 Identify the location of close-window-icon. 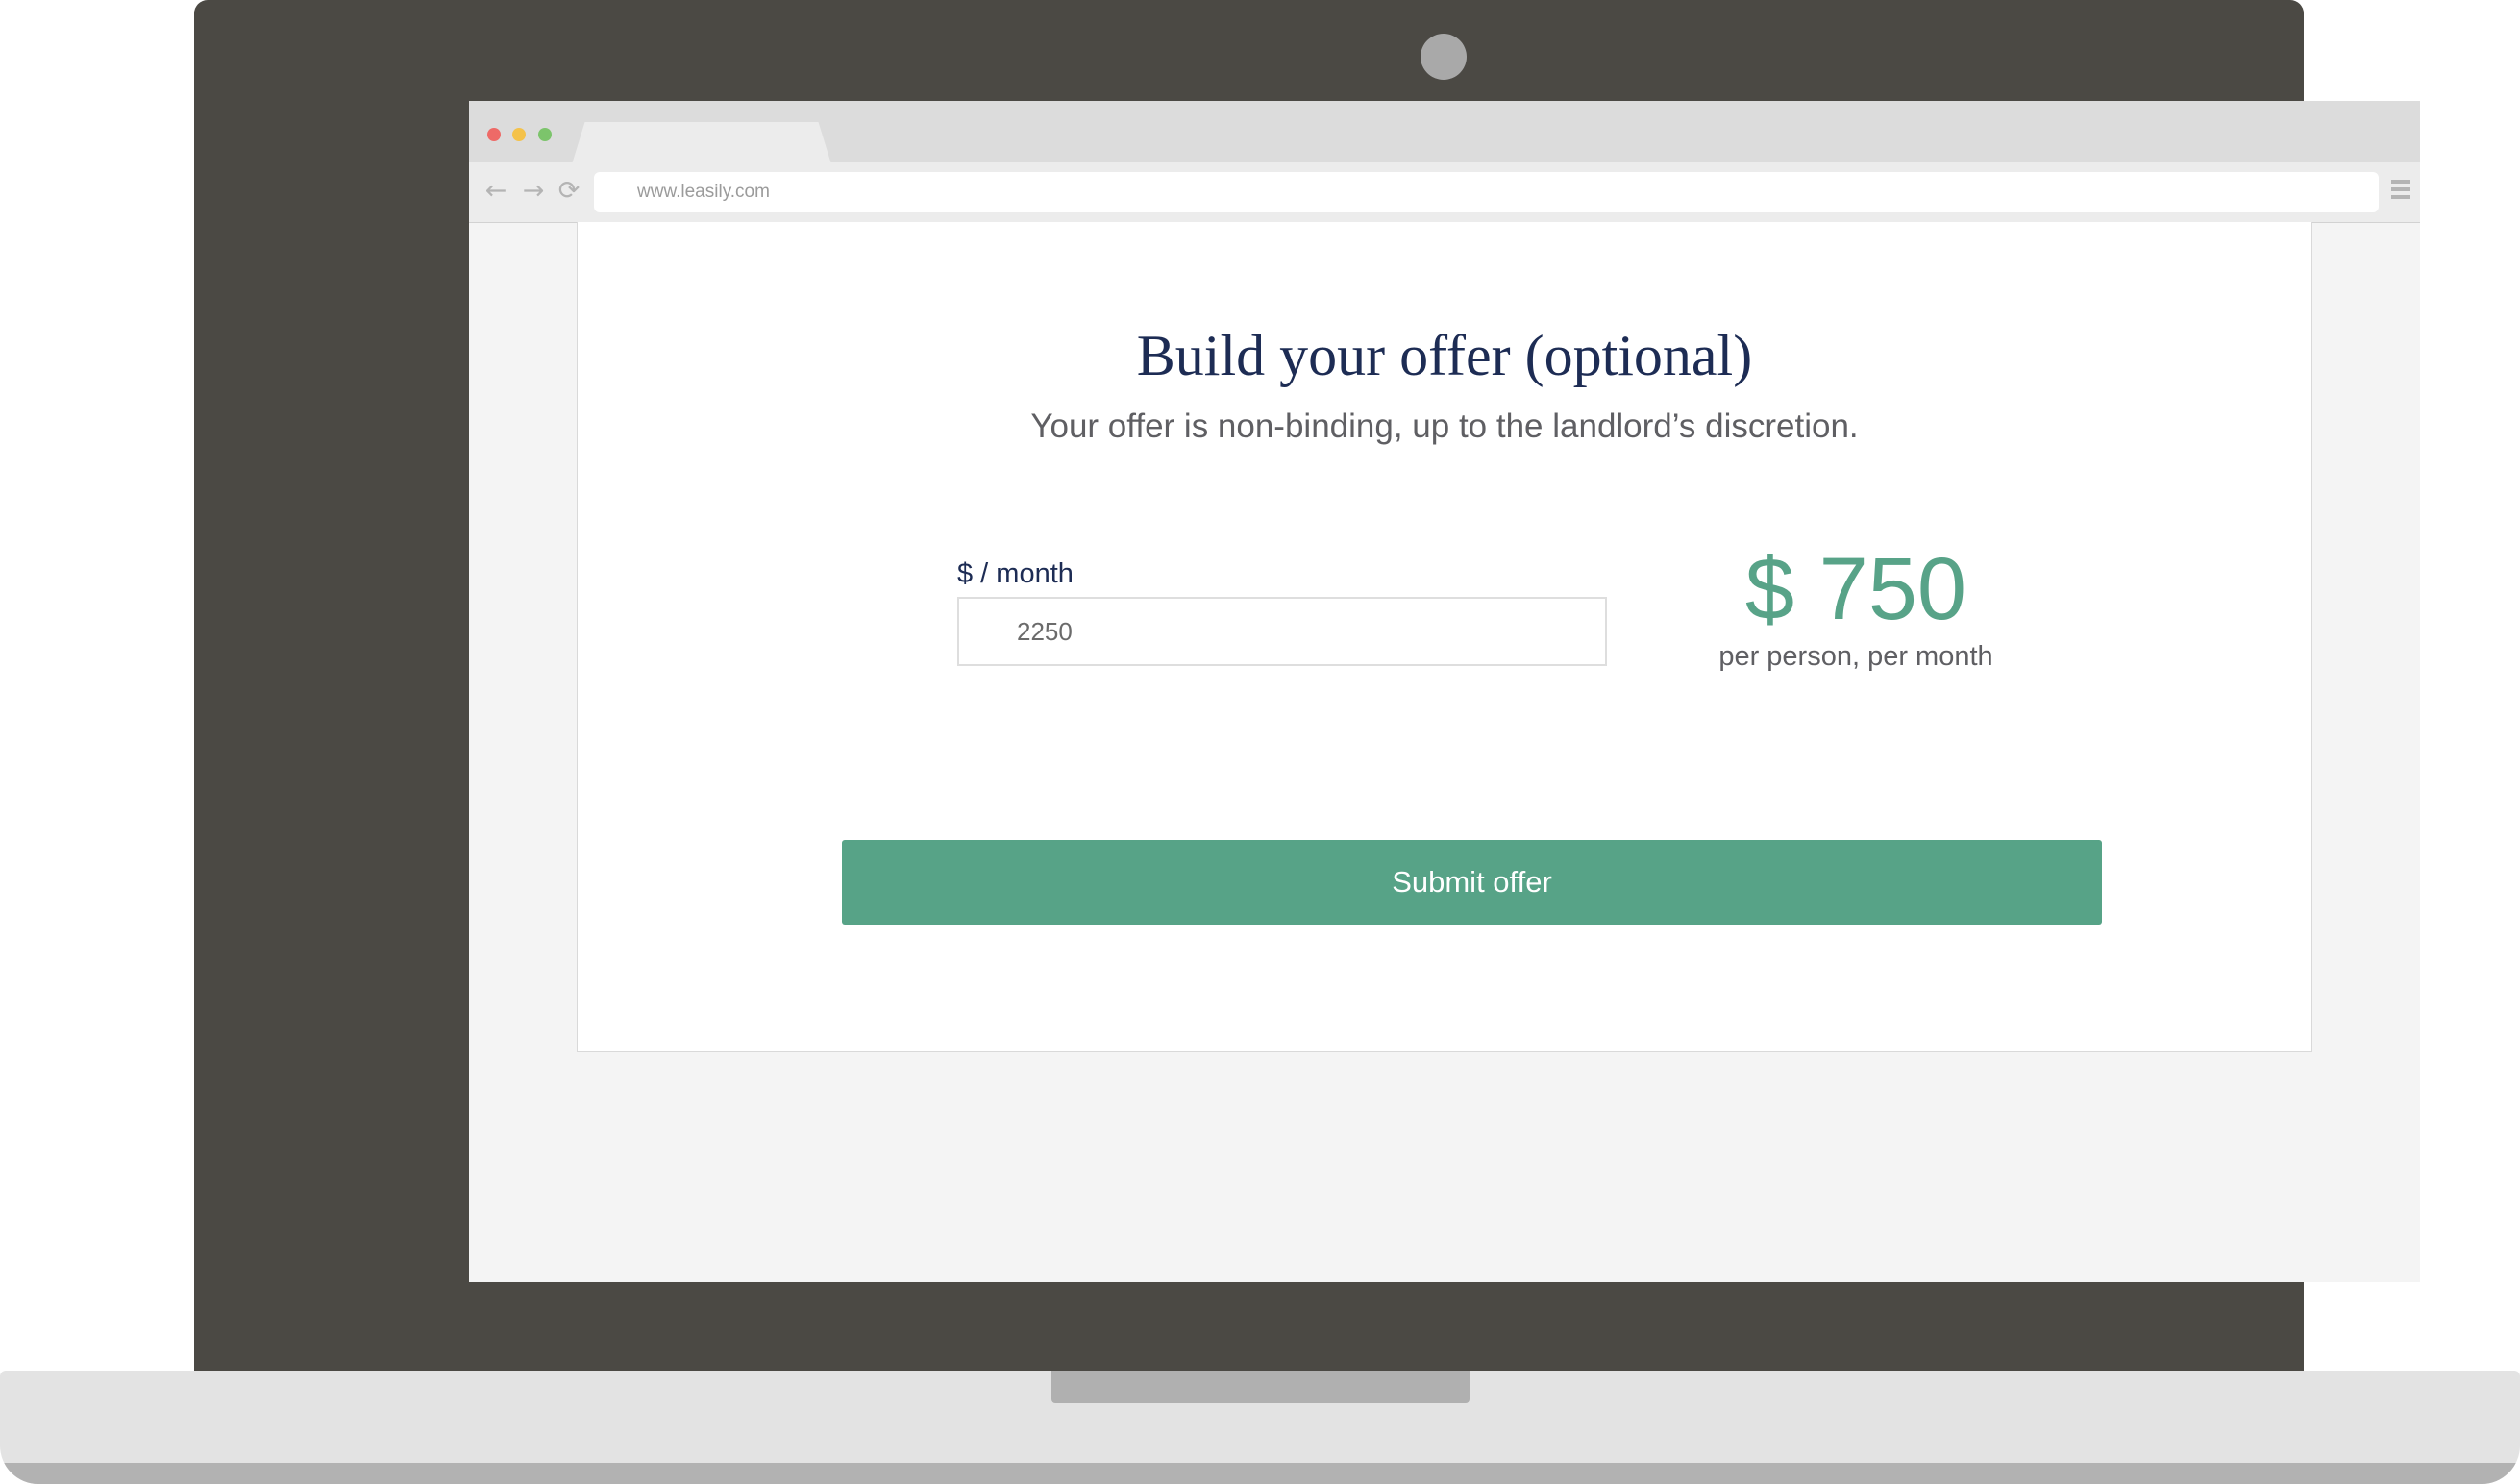
(494, 134).